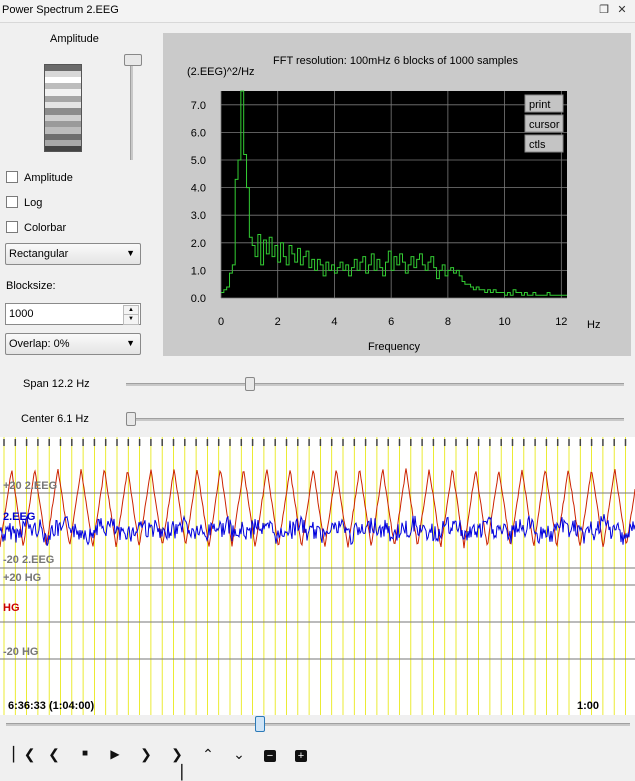  Describe the element at coordinates (20, 652) in the screenshot. I see `hg-bottom-label: -20 HG` at that location.